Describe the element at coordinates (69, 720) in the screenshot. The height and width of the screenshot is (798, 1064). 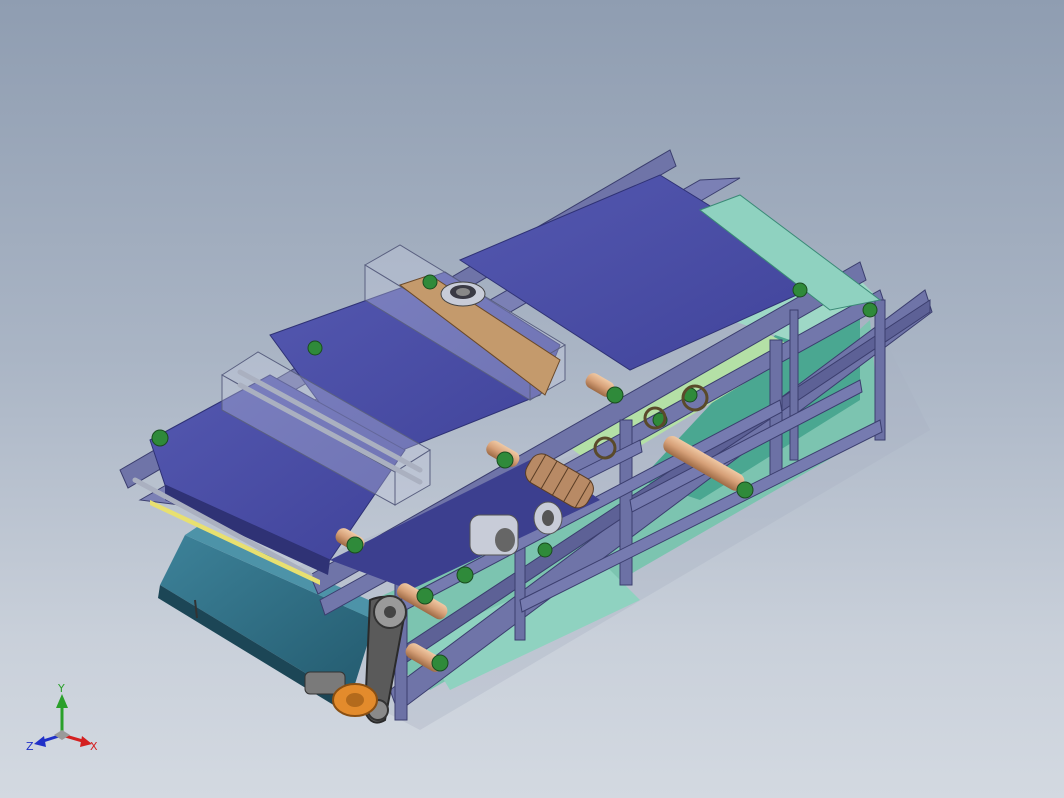
I see `coordinate-triad: Y X Z` at that location.